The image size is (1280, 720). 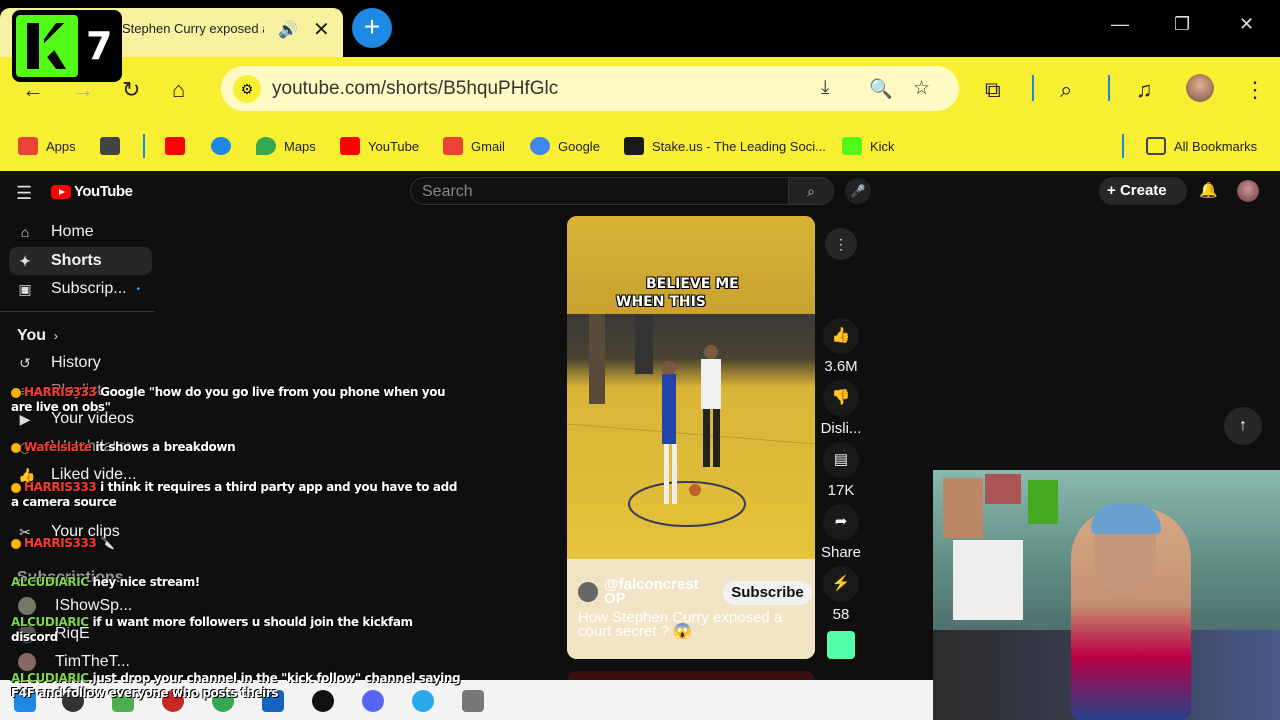 I want to click on app-icon, so click(x=473, y=701).